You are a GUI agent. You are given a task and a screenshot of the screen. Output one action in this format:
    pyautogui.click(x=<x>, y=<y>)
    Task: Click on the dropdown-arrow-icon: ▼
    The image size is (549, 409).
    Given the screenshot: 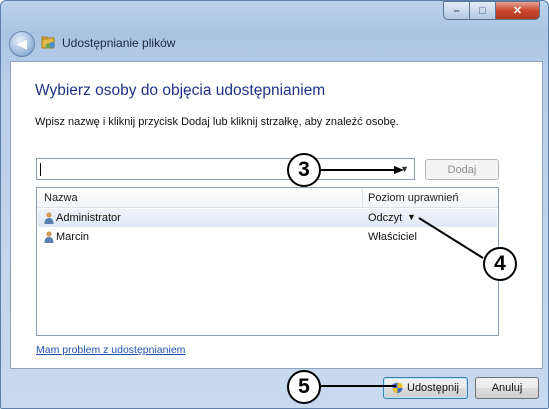 What is the action you would take?
    pyautogui.click(x=404, y=169)
    